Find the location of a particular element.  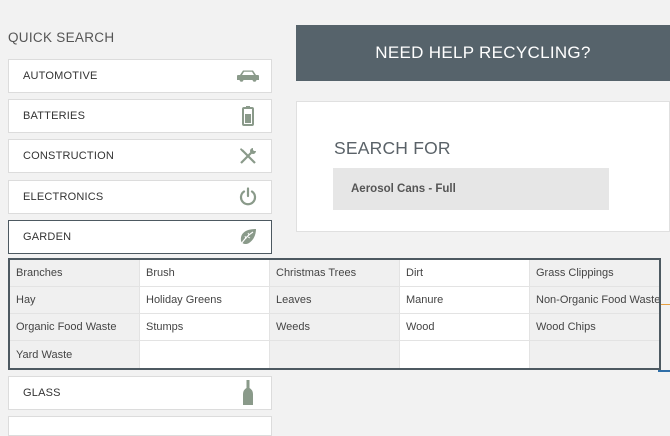

category-label: AUTOMOTIVE is located at coordinates (60, 76).